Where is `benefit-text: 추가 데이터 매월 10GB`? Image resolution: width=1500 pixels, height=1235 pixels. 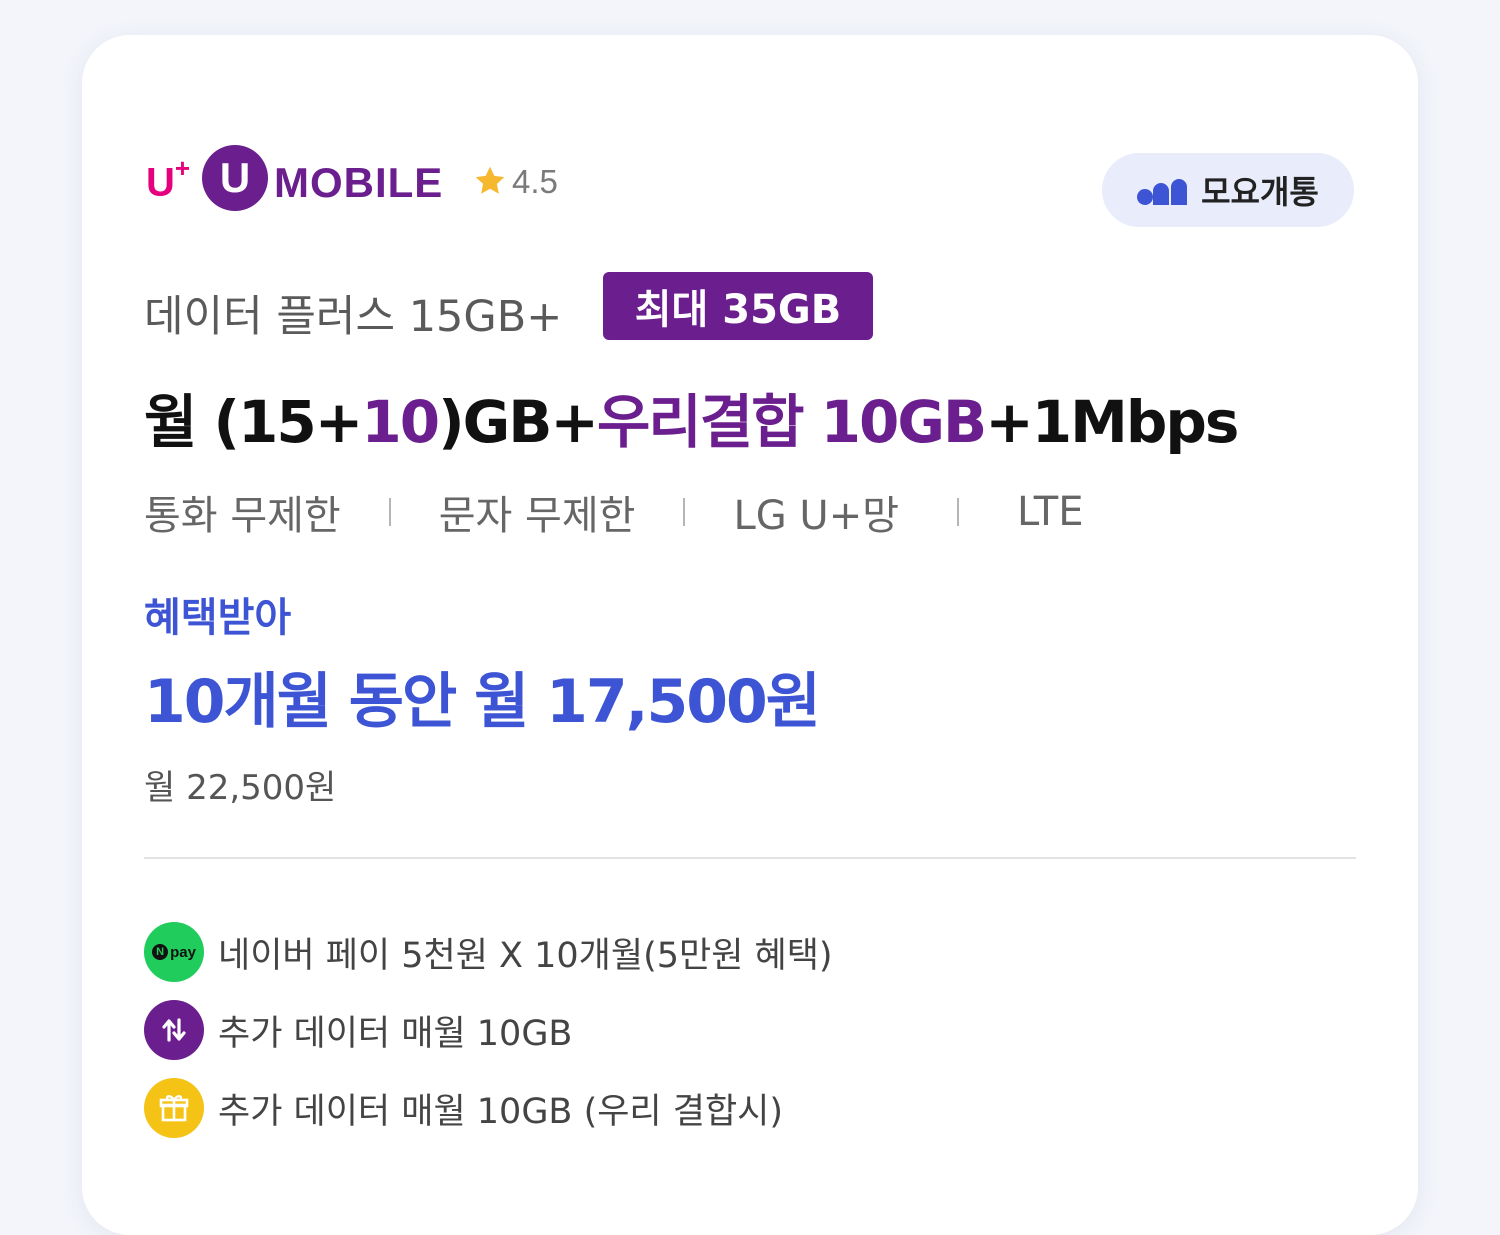
benefit-text: 추가 데이터 매월 10GB is located at coordinates (395, 1033).